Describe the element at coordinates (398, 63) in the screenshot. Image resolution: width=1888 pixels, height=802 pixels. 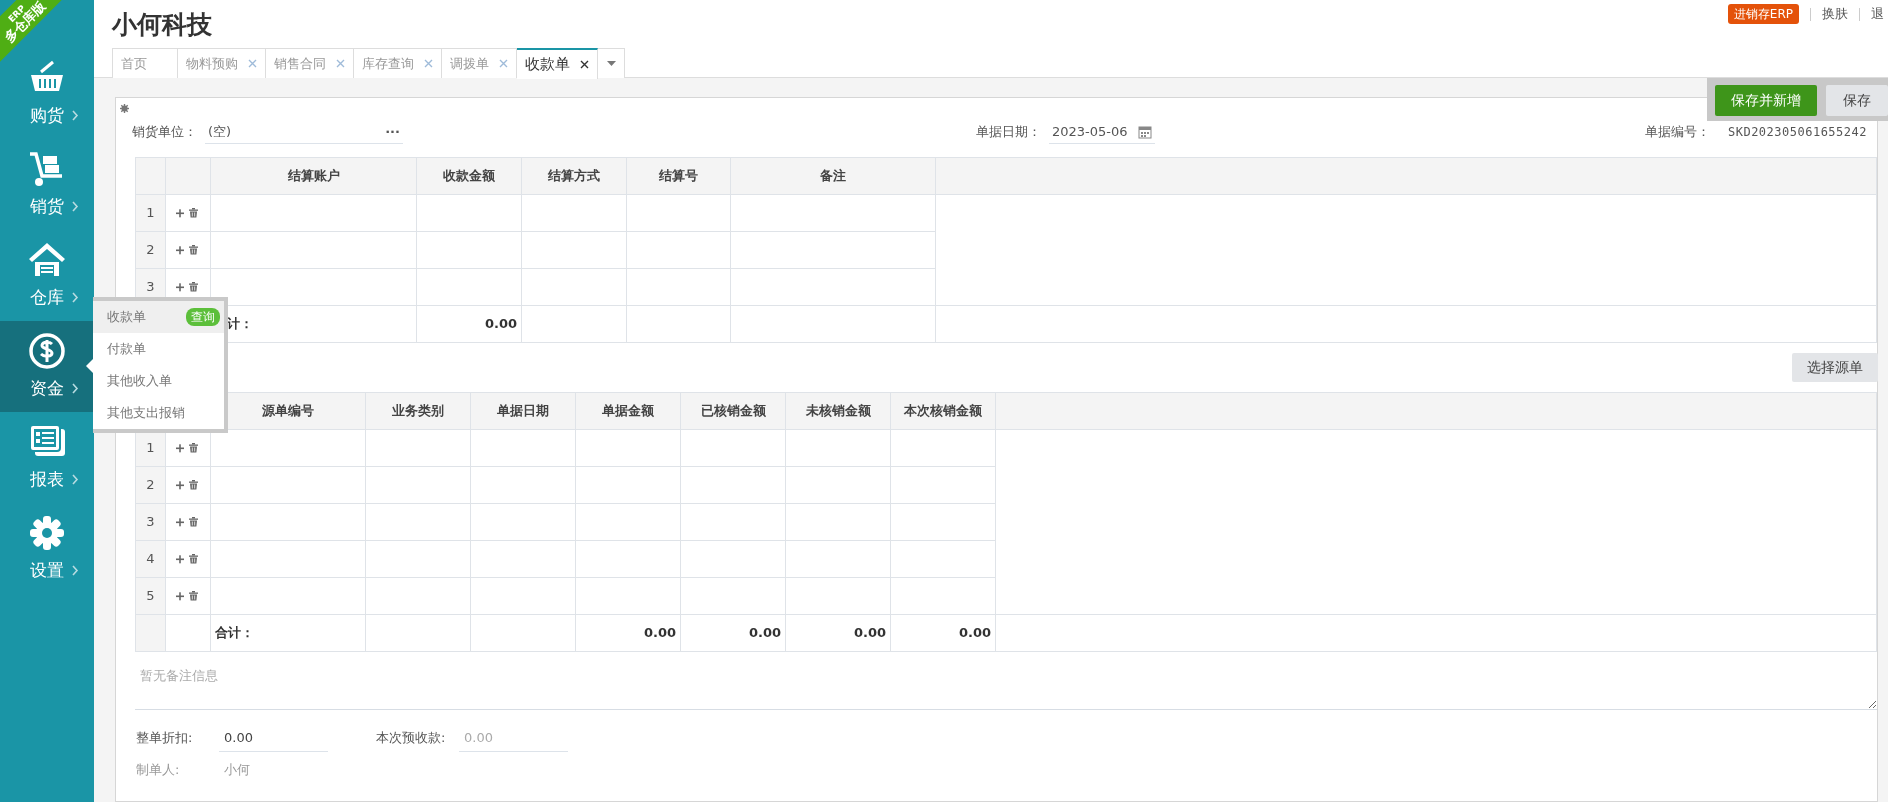
I see `tab: 库存查询` at that location.